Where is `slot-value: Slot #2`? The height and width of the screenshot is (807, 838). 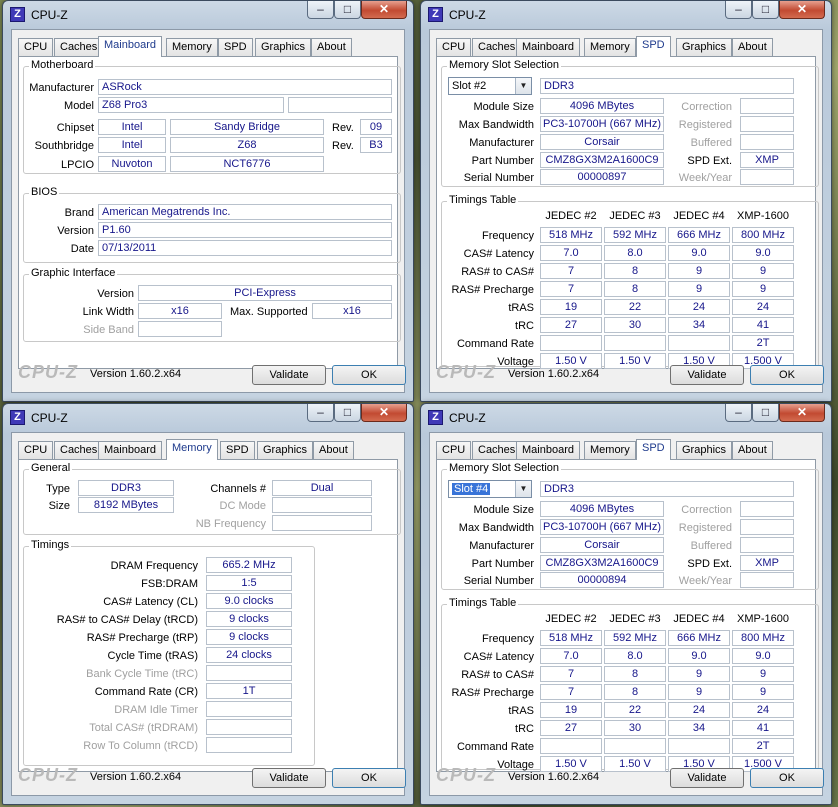 slot-value: Slot #2 is located at coordinates (469, 86).